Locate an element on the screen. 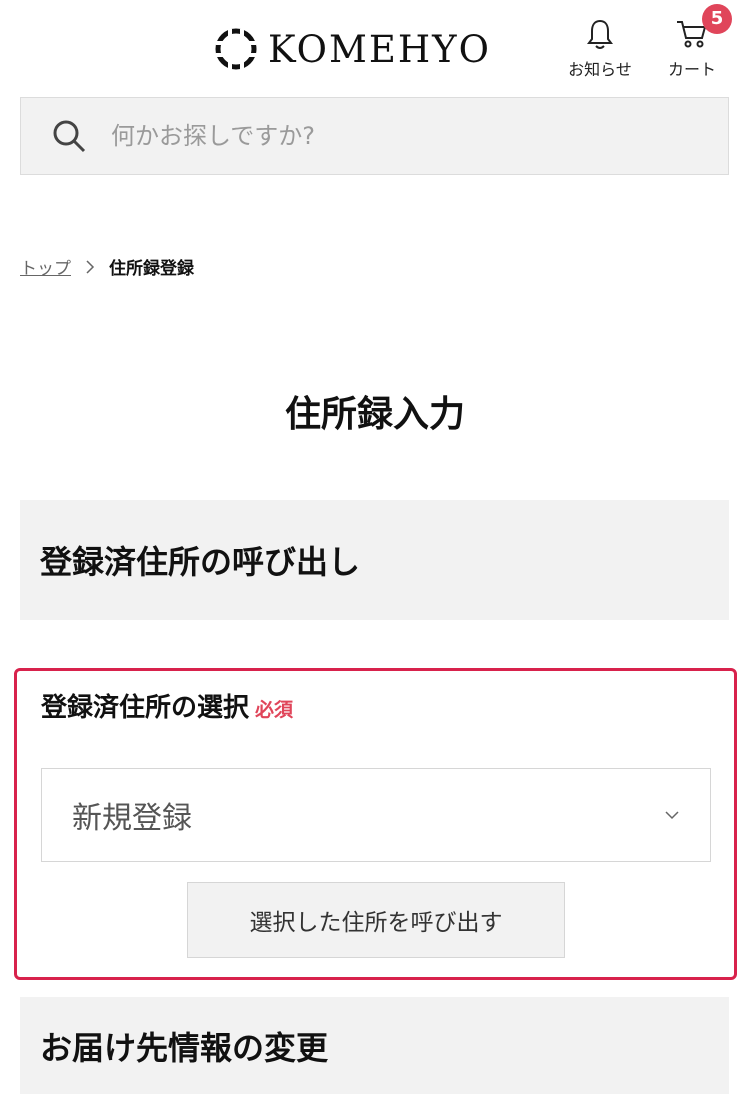  dropdown-selected-value: 新規登録 is located at coordinates (132, 818).